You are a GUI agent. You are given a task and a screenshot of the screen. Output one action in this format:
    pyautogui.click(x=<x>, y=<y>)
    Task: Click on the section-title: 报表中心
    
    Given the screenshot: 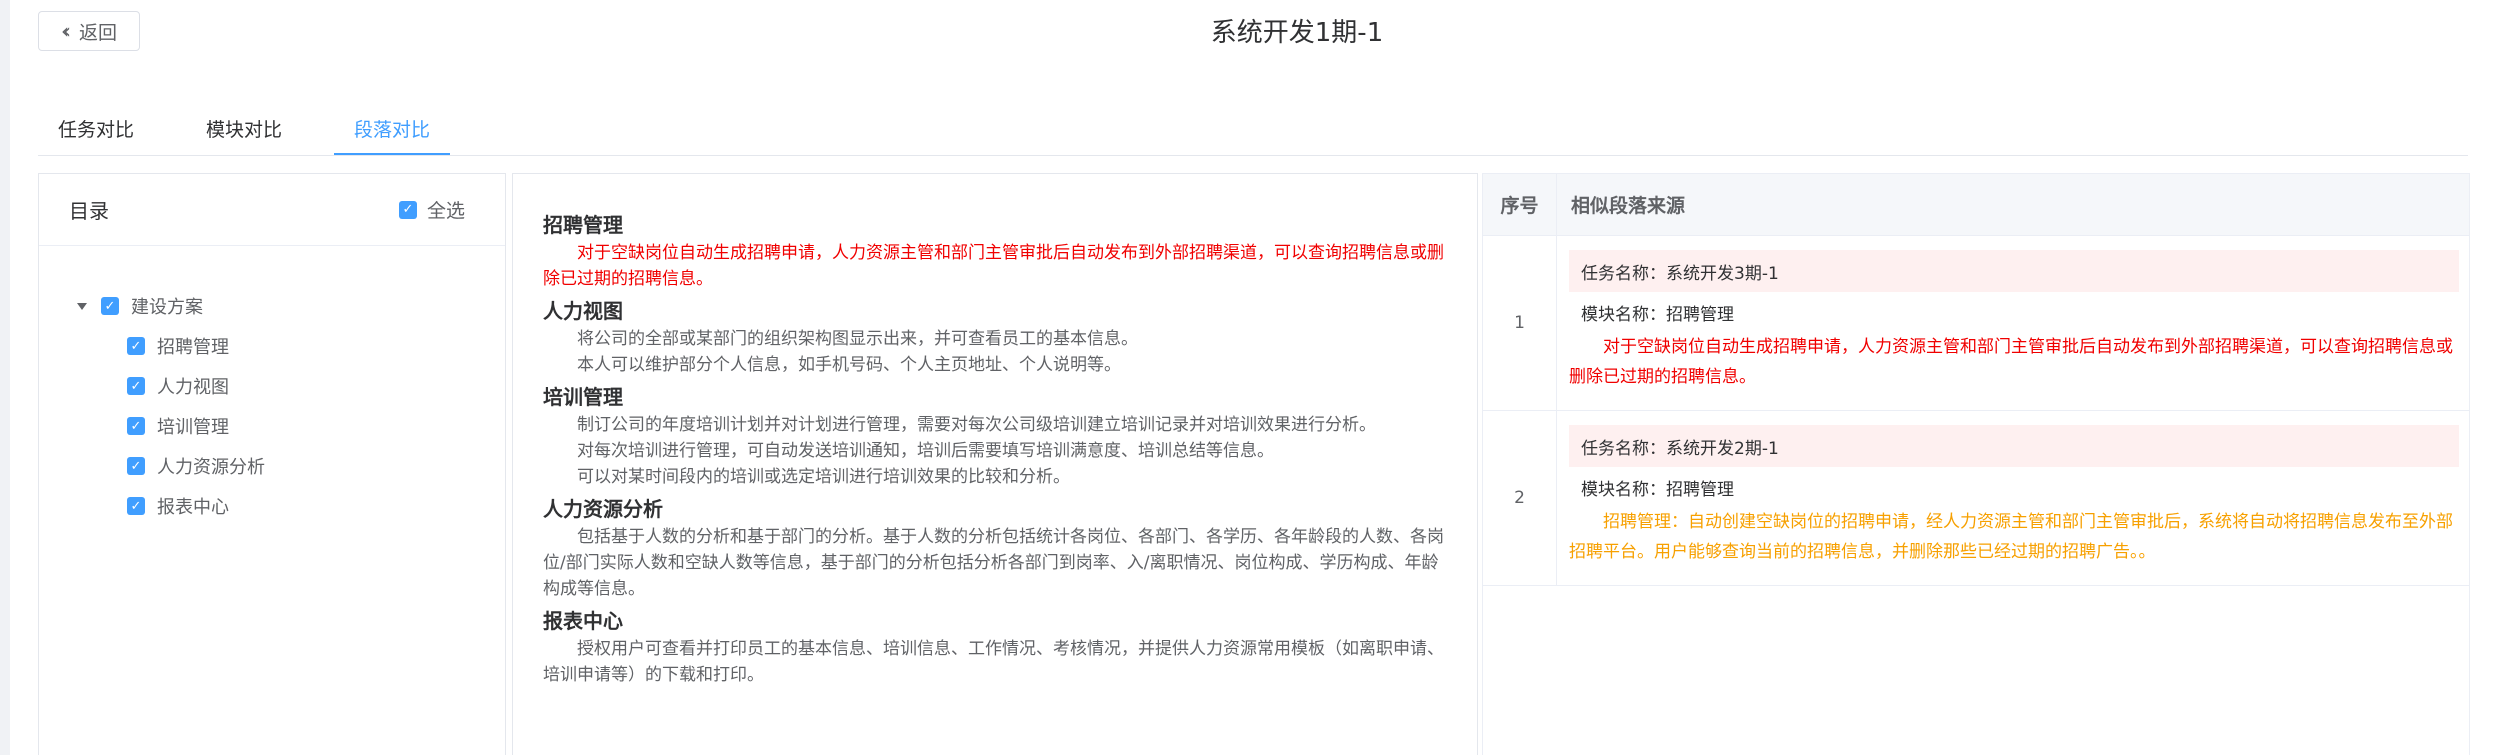 What is the action you would take?
    pyautogui.click(x=583, y=621)
    